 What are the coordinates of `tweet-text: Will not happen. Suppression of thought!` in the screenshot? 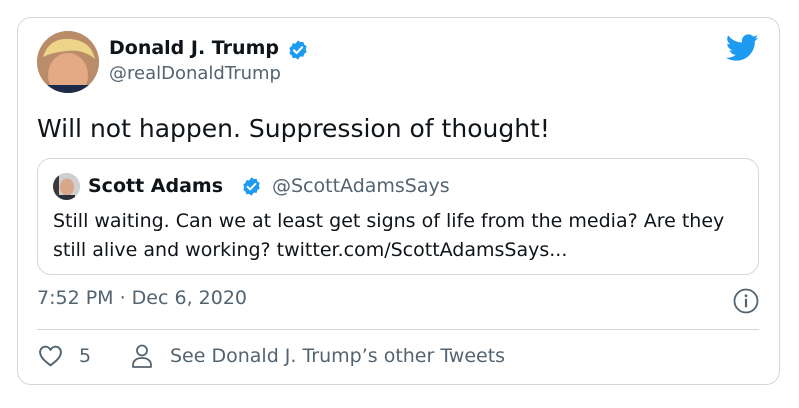 It's located at (293, 128).